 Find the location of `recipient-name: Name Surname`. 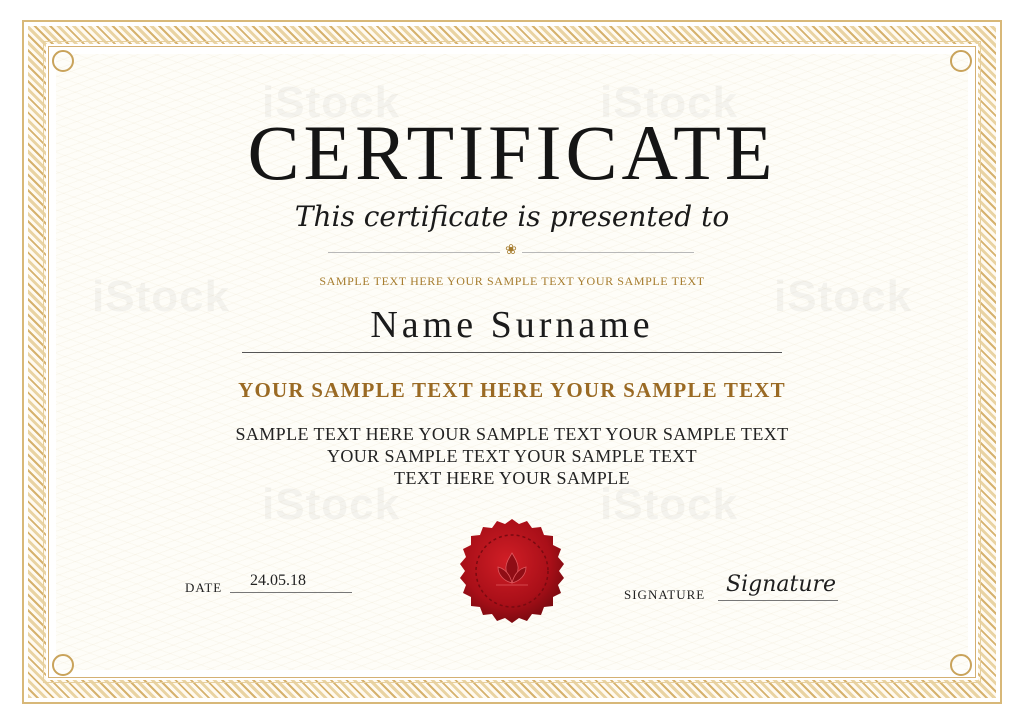

recipient-name: Name Surname is located at coordinates (512, 325).